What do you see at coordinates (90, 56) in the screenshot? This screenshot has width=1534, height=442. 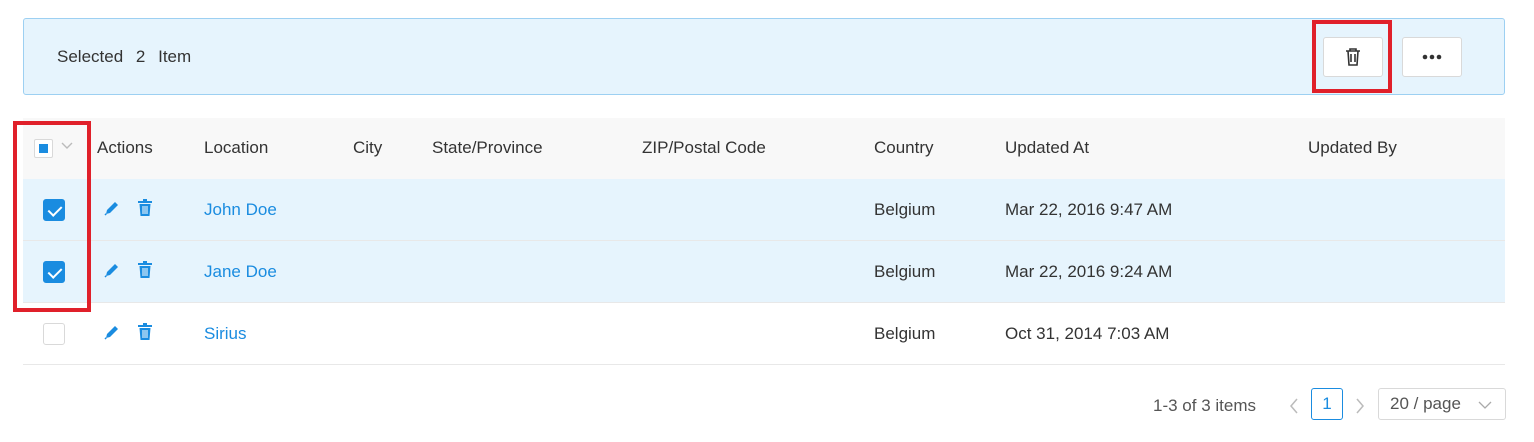 I see `selected-label: Selected` at bounding box center [90, 56].